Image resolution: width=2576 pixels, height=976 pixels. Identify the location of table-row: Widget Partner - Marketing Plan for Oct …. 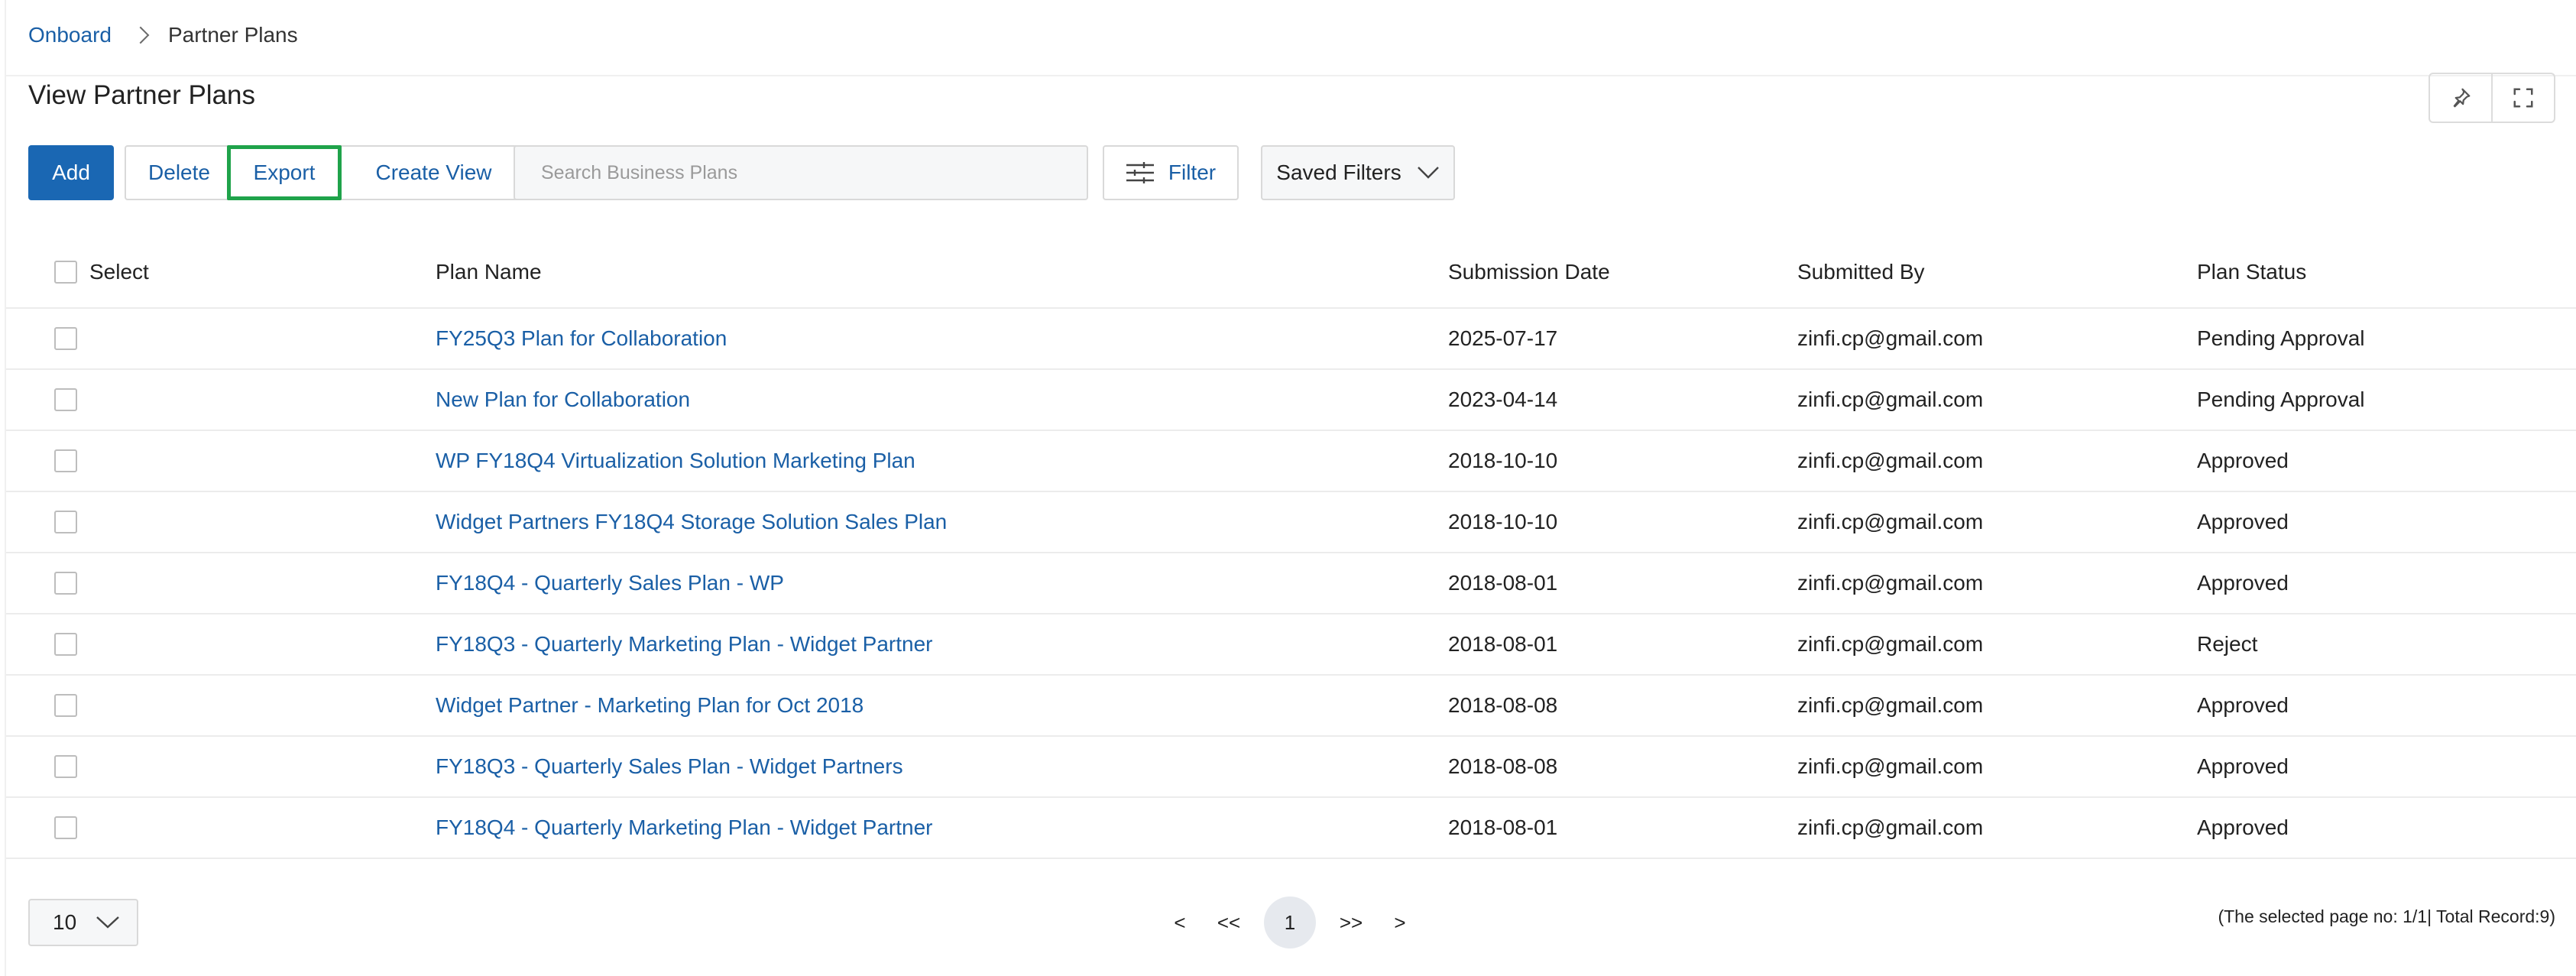
(1291, 706).